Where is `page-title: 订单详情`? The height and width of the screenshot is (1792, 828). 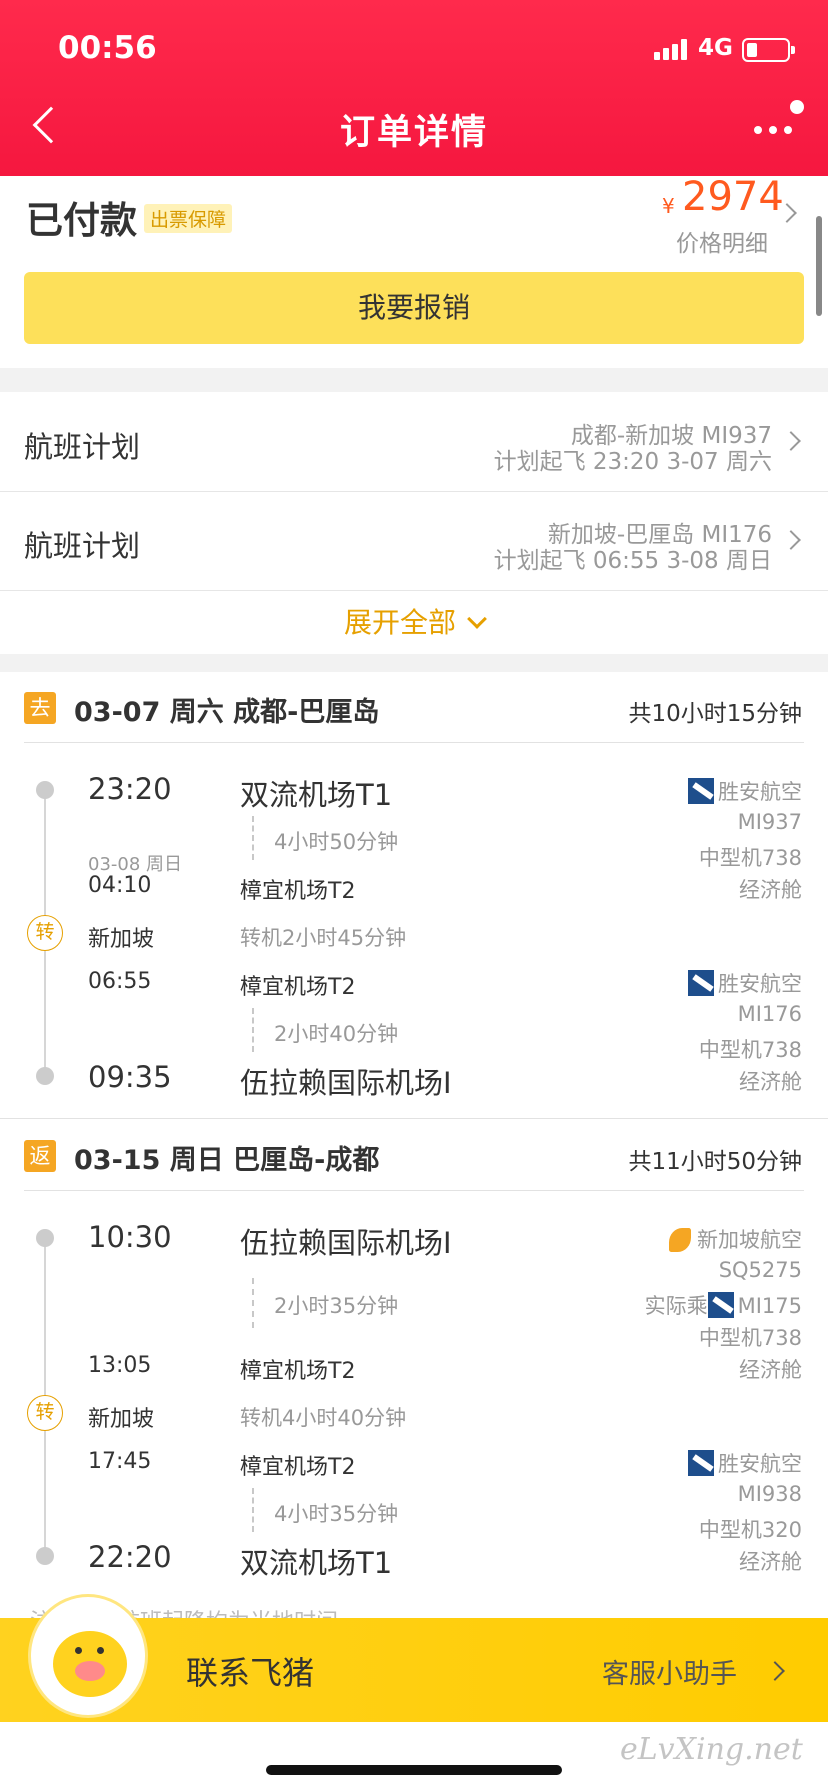
page-title: 订单详情 is located at coordinates (413, 133).